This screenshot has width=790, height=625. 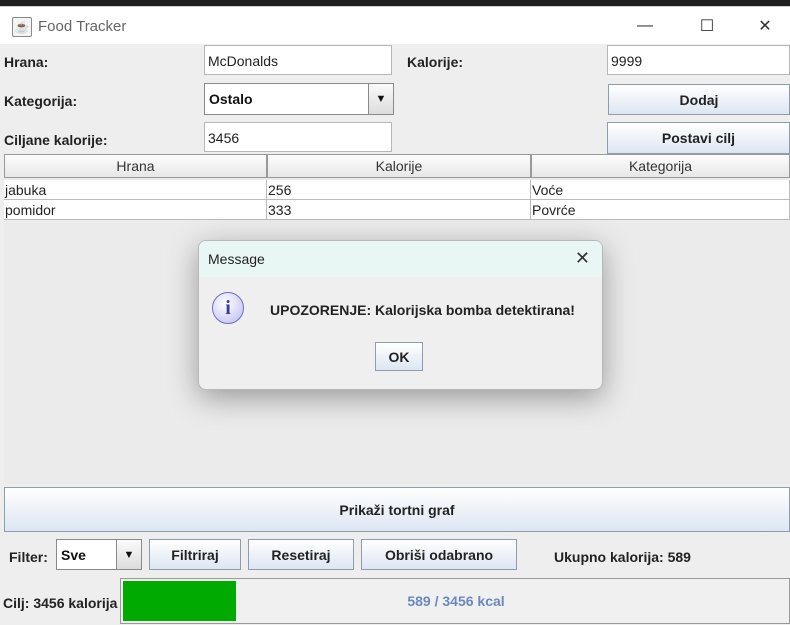 I want to click on table-cell: Povrće, so click(x=660, y=210).